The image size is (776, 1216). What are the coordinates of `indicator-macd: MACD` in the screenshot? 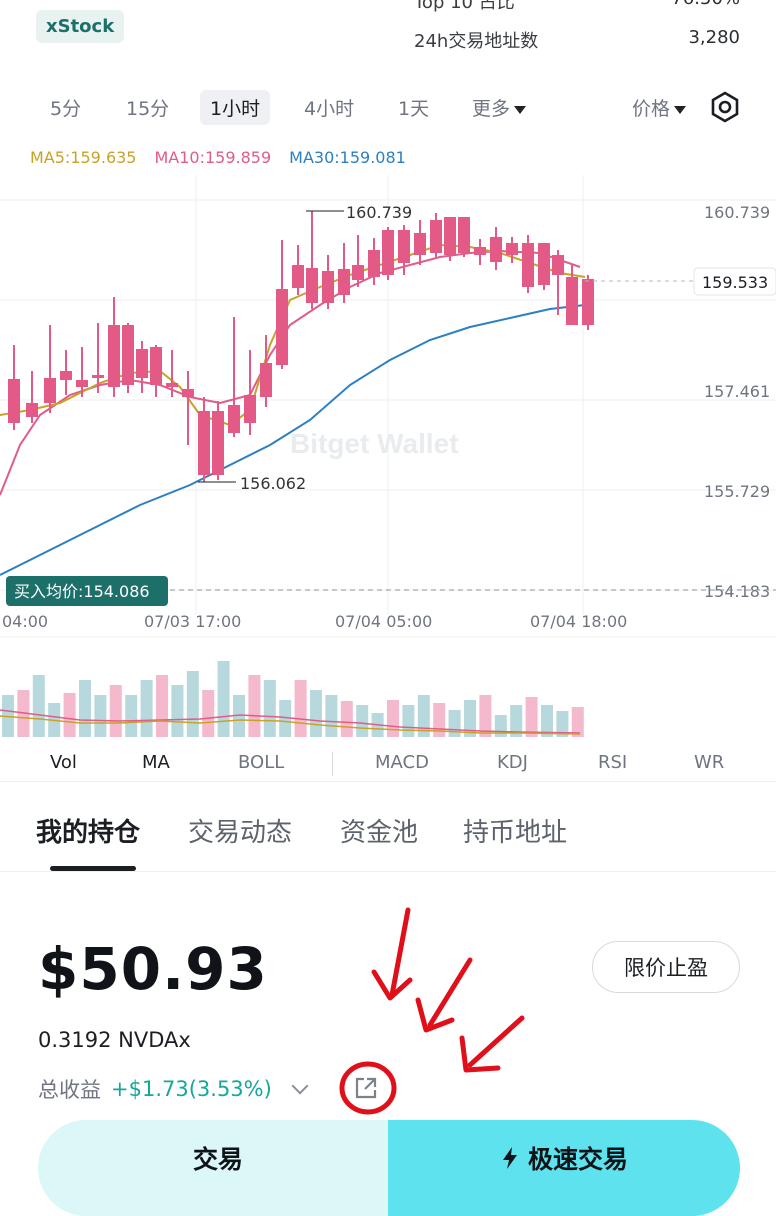 It's located at (402, 762).